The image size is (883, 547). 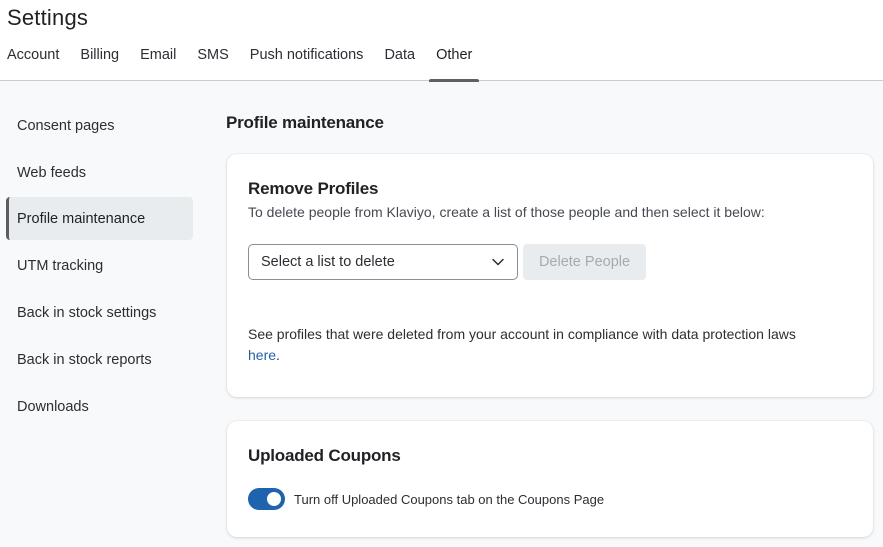 I want to click on sidebar-item-back-in-stock-reports: Back in stock reports, so click(x=99, y=359).